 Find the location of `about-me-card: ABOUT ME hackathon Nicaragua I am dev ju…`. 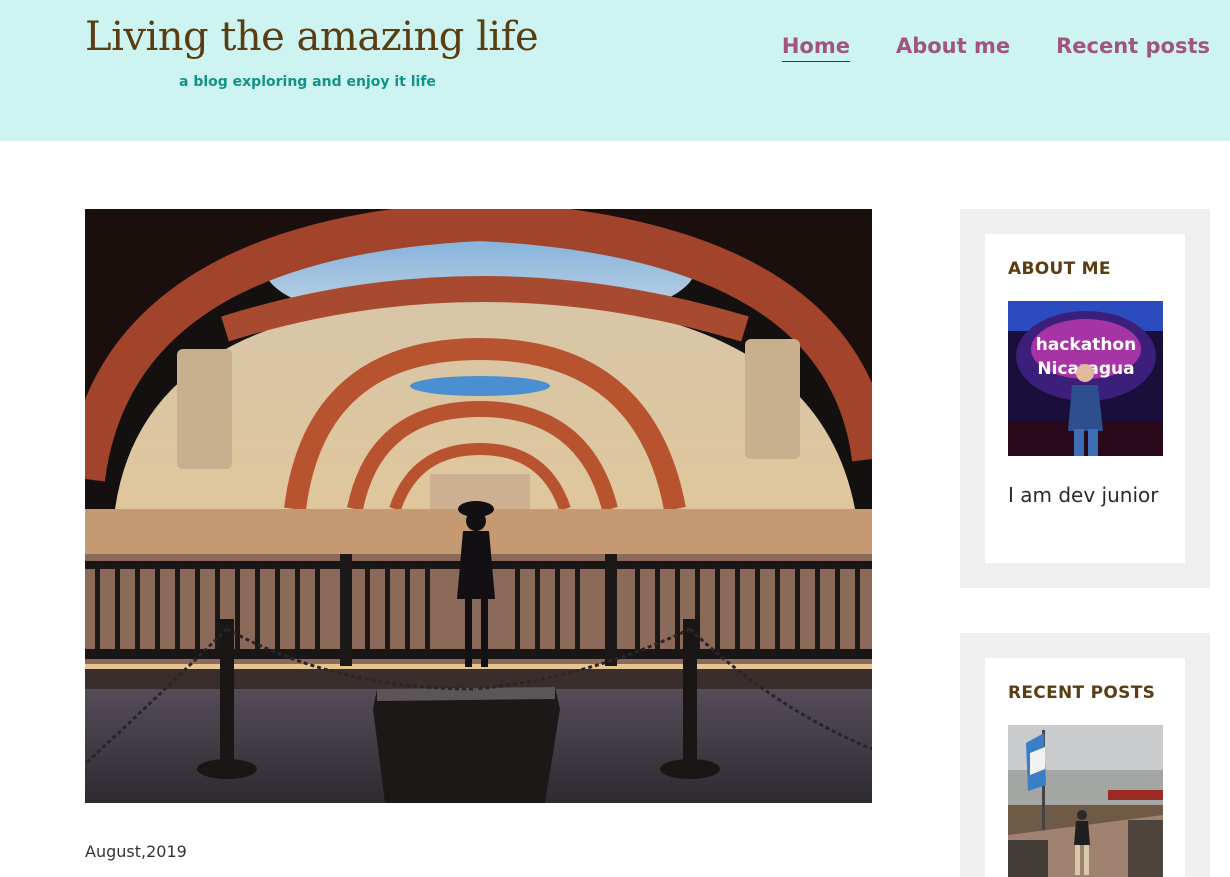

about-me-card: ABOUT ME hackathon Nicaragua I am dev ju… is located at coordinates (1085, 398).